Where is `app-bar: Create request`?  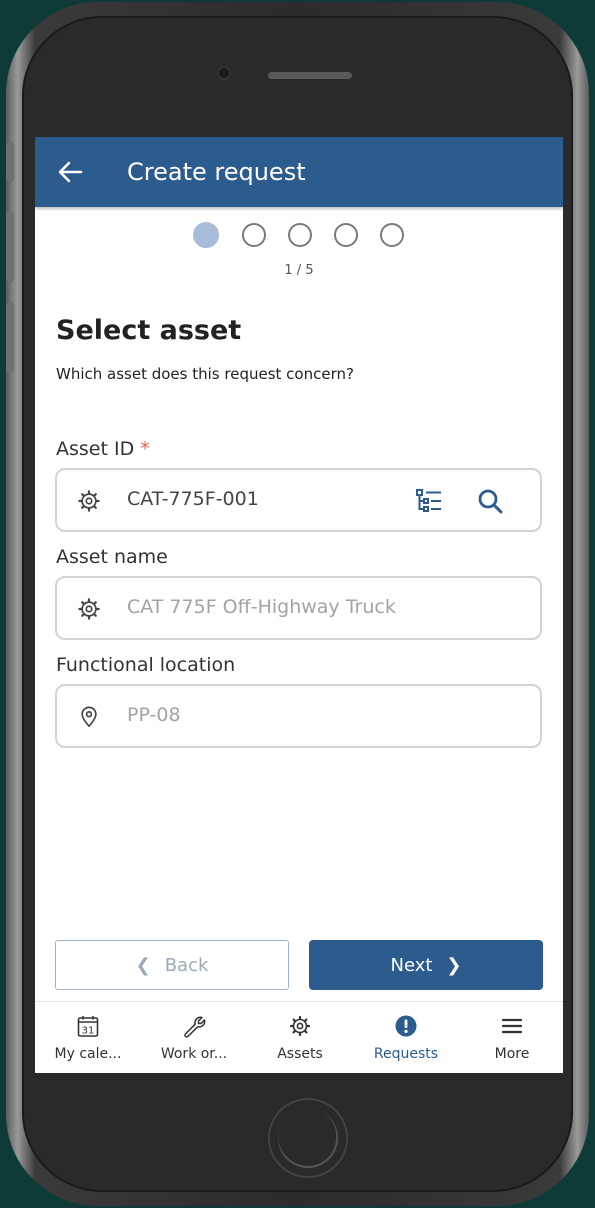 app-bar: Create request is located at coordinates (299, 172).